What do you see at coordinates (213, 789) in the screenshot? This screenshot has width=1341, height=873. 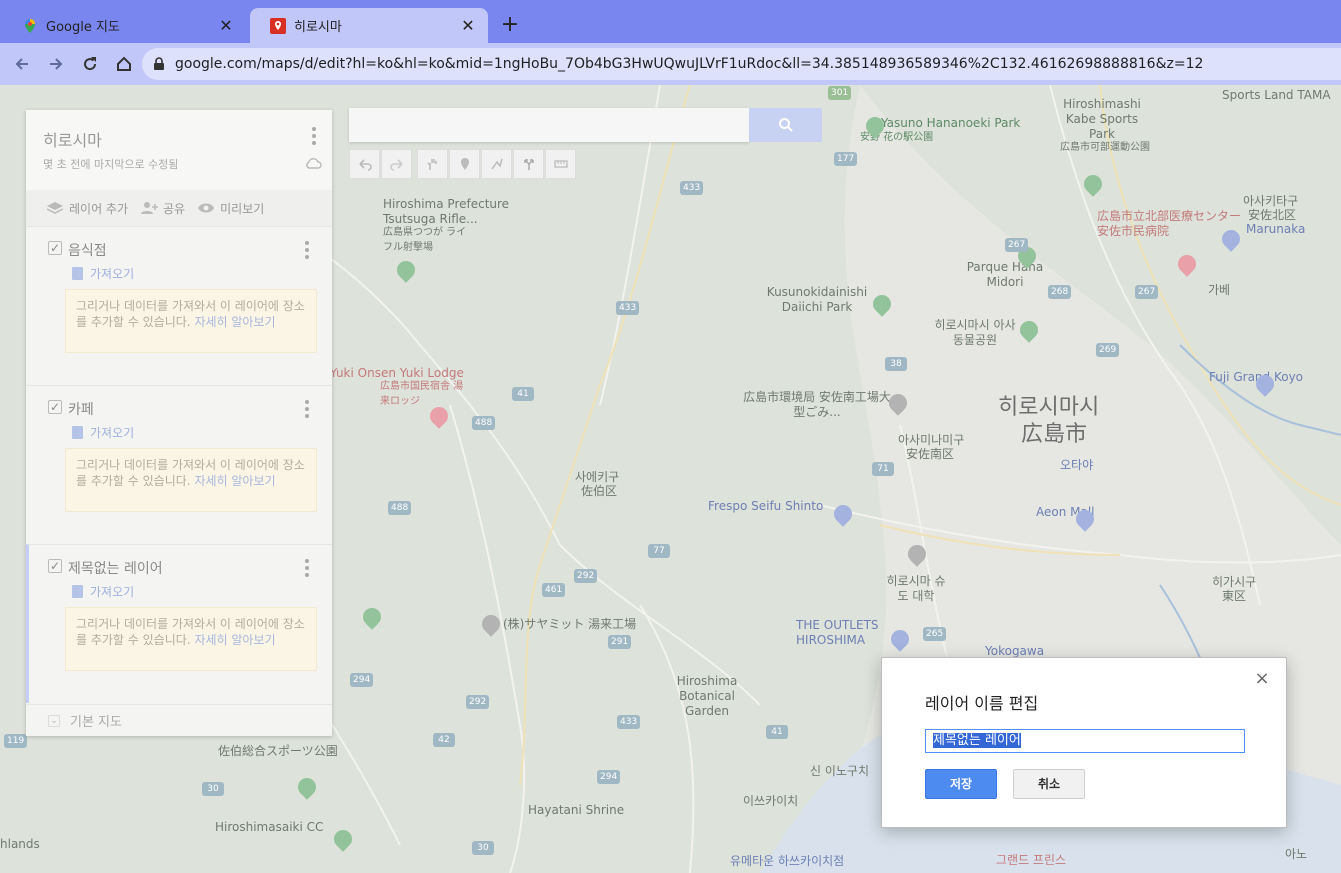 I see `route-shield: 30` at bounding box center [213, 789].